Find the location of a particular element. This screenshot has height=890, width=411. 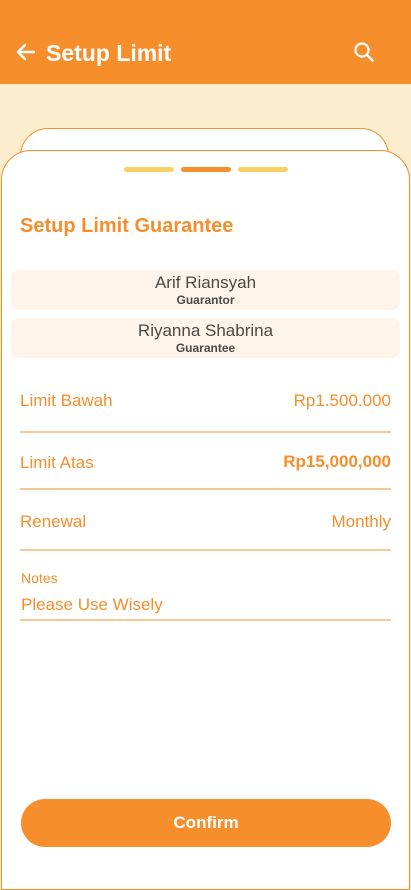

search-icon is located at coordinates (364, 52).